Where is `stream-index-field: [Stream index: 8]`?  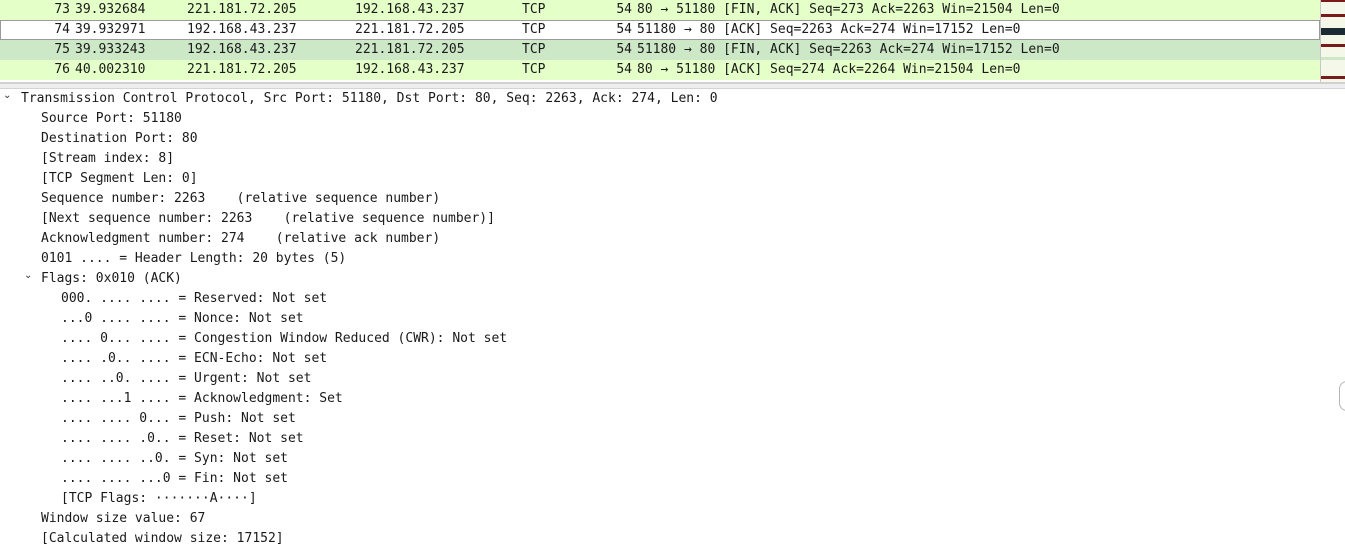
stream-index-field: [Stream index: 8] is located at coordinates (107, 159).